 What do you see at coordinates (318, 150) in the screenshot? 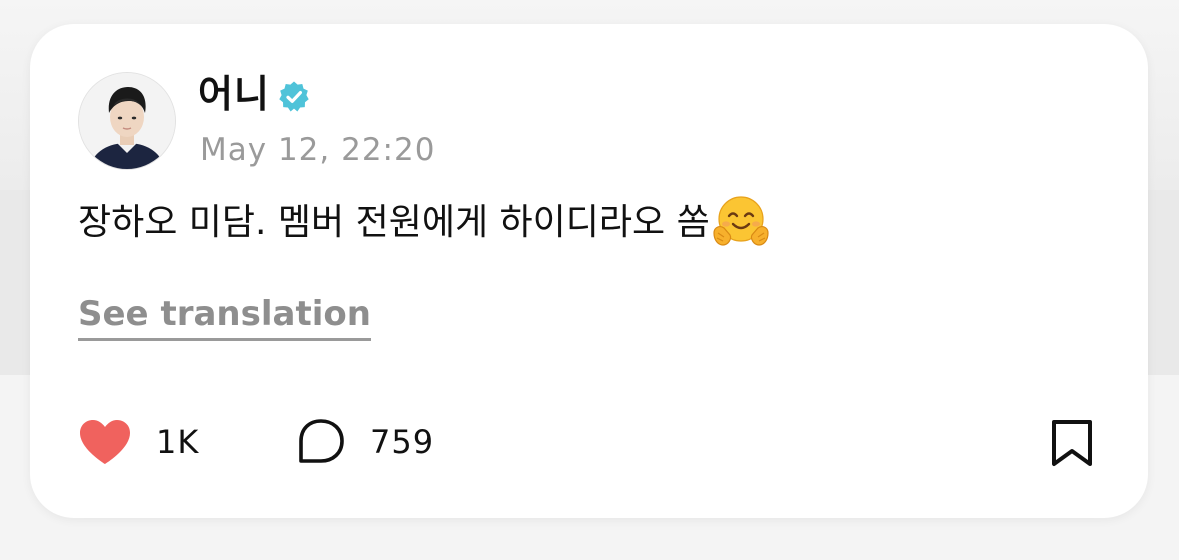
I see `post-timestamp: May 12, 22:20` at bounding box center [318, 150].